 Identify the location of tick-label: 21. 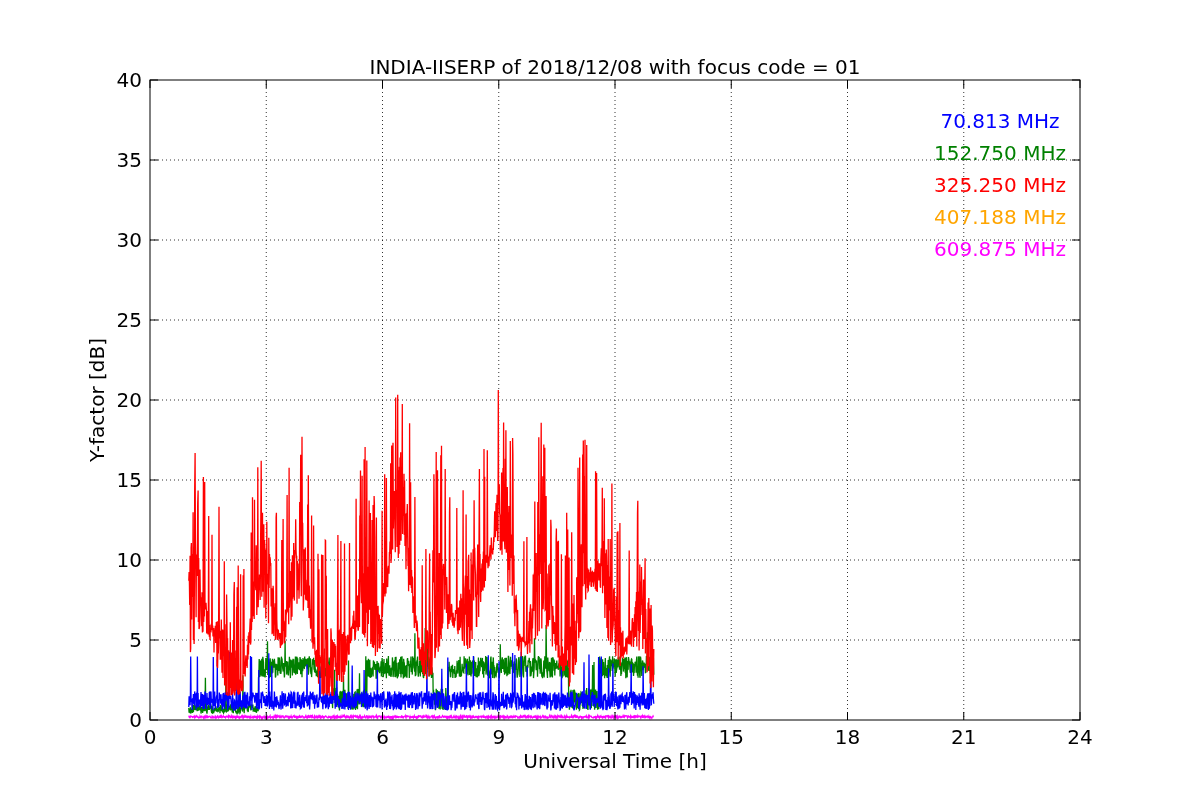
(964, 737).